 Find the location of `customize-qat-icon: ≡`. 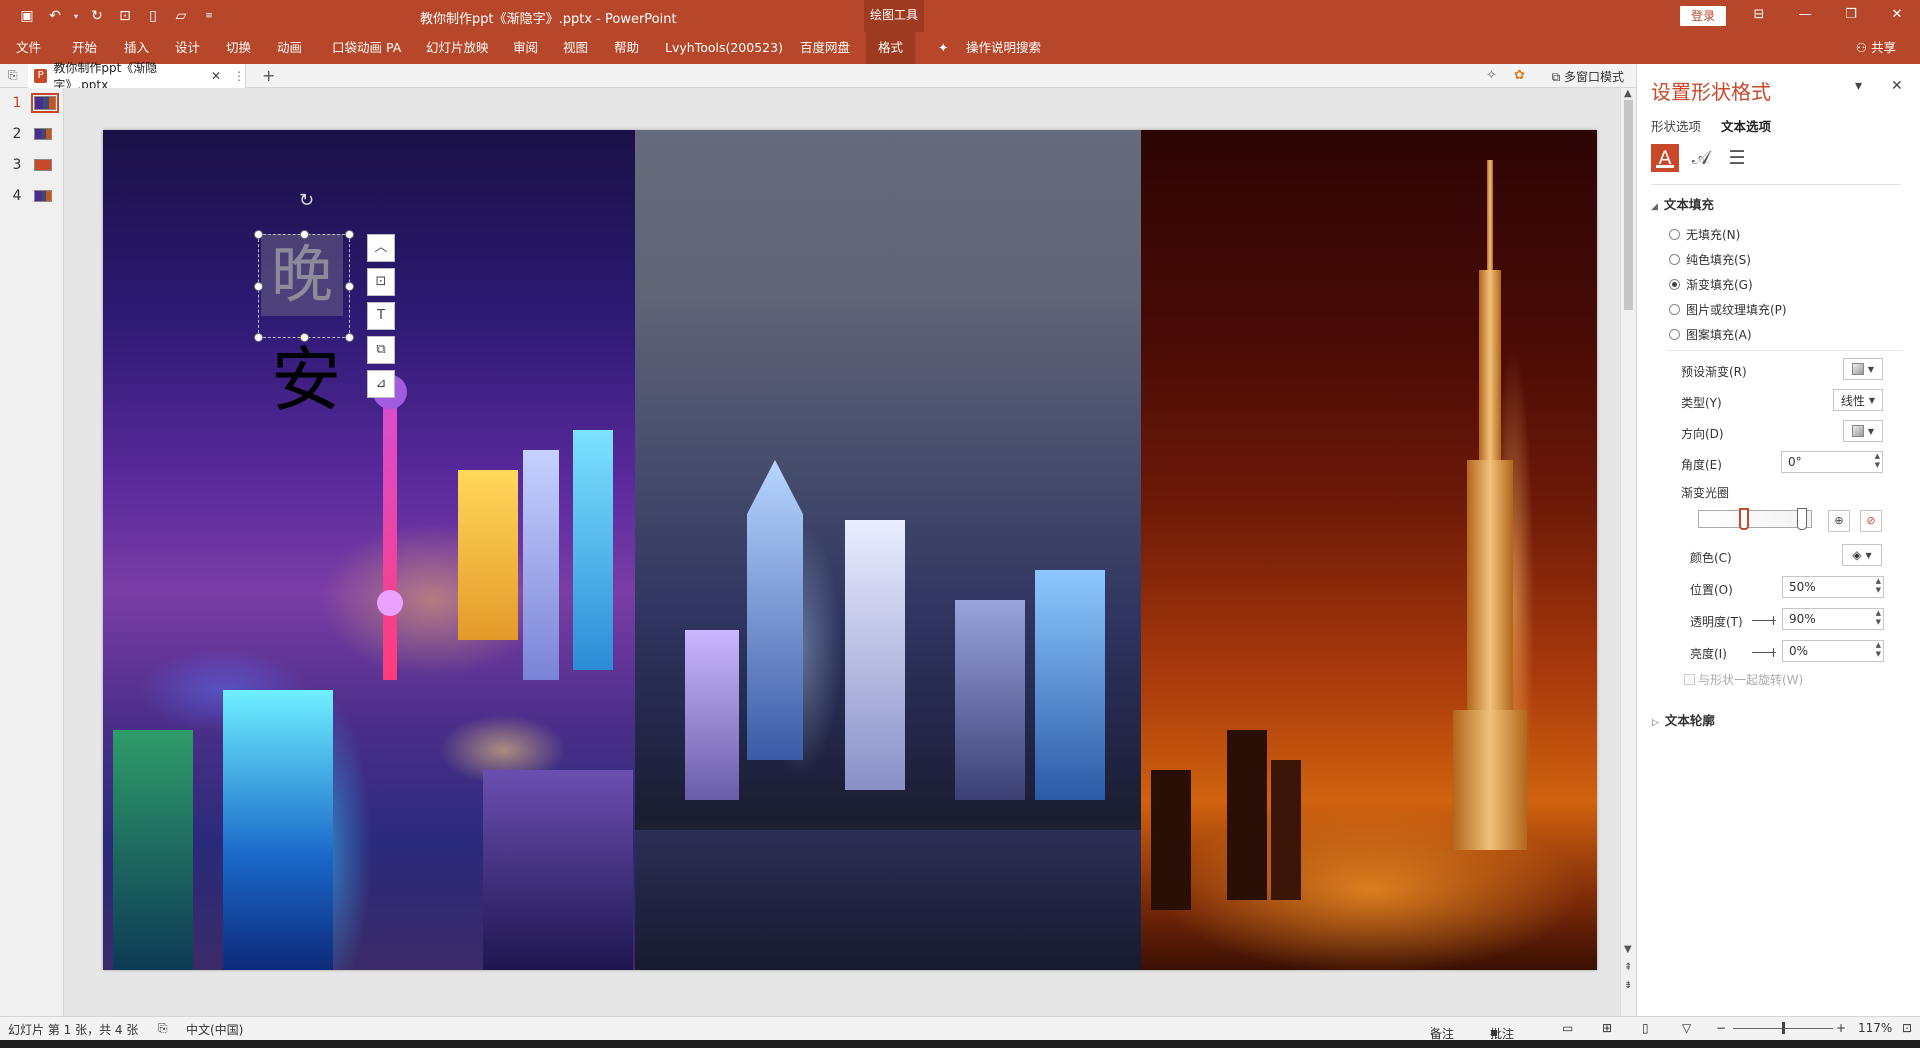

customize-qat-icon: ≡ is located at coordinates (209, 16).